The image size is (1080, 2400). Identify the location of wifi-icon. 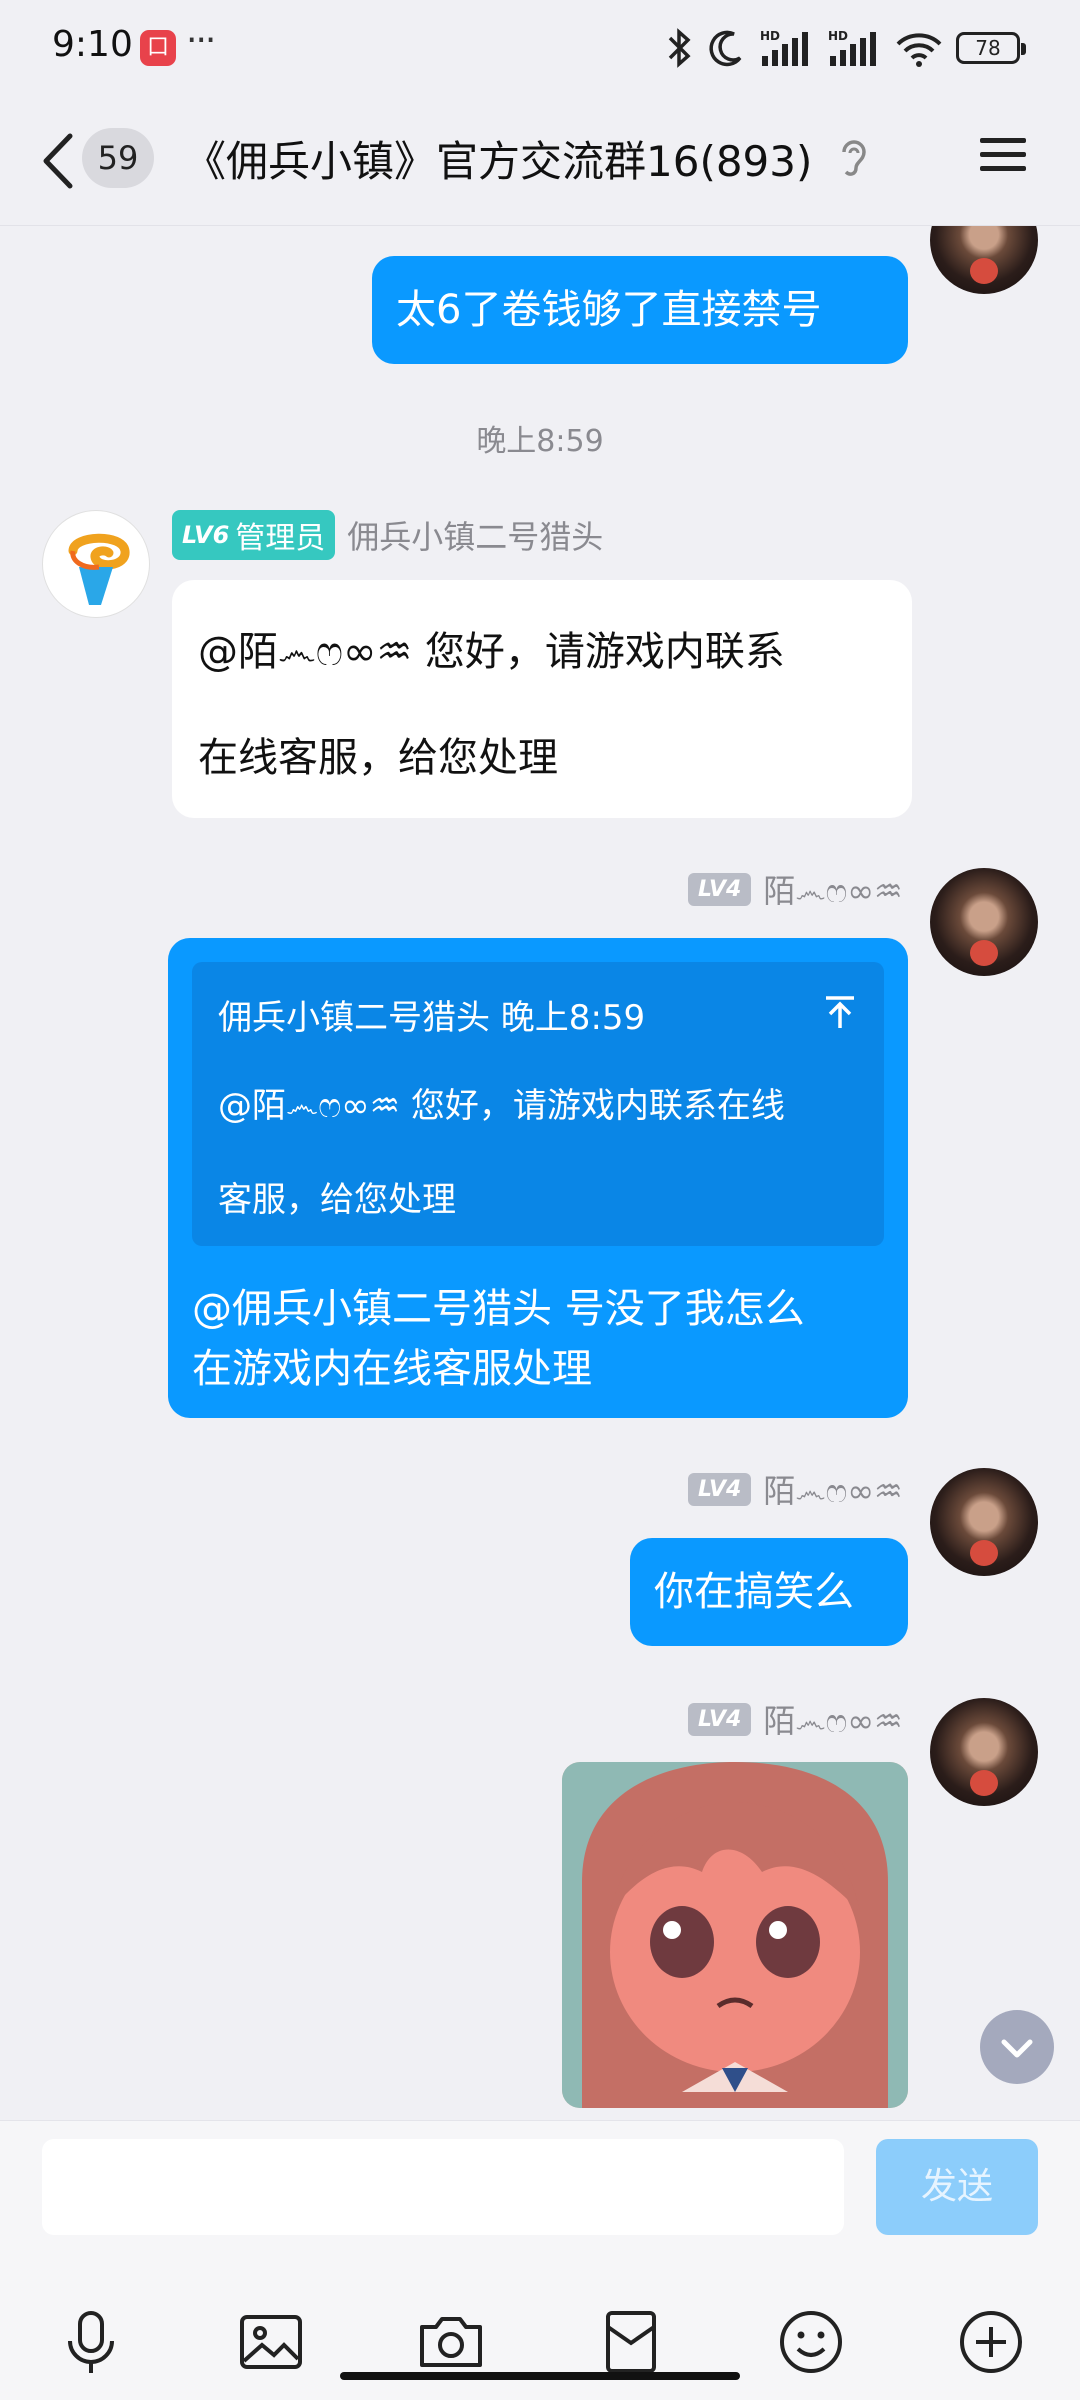
(919, 50).